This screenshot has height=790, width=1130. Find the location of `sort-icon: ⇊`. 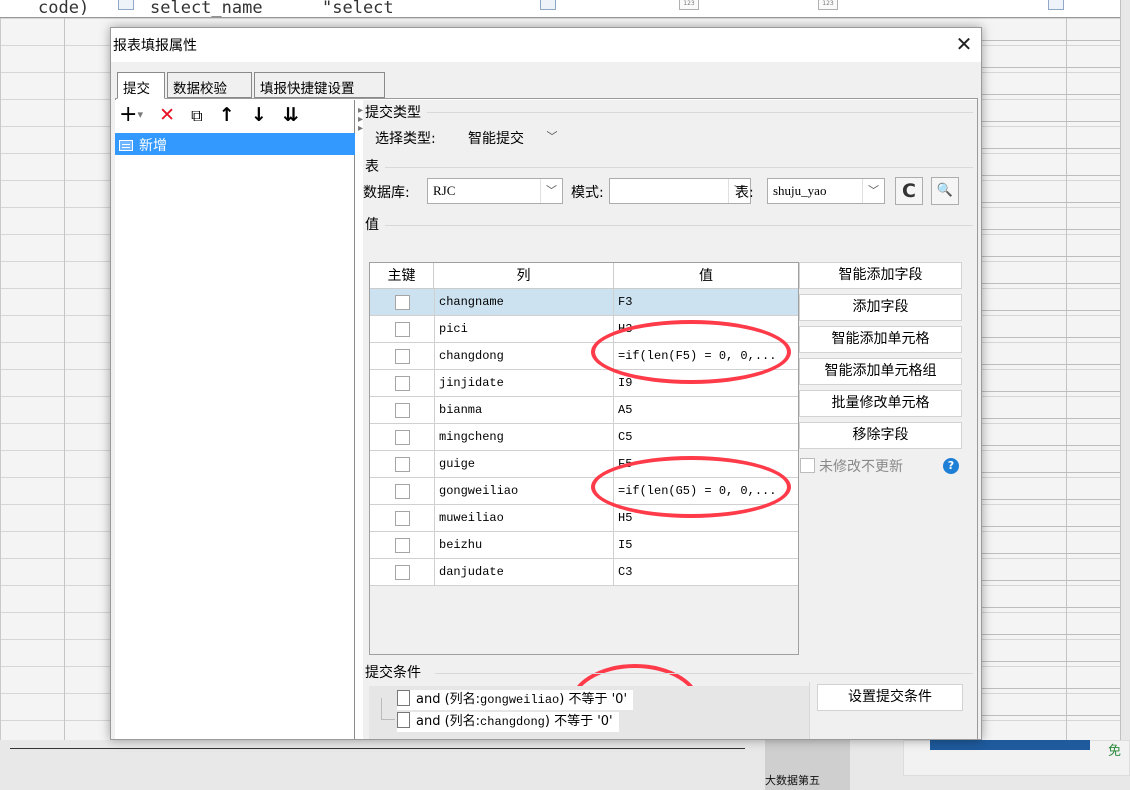

sort-icon: ⇊ is located at coordinates (291, 115).